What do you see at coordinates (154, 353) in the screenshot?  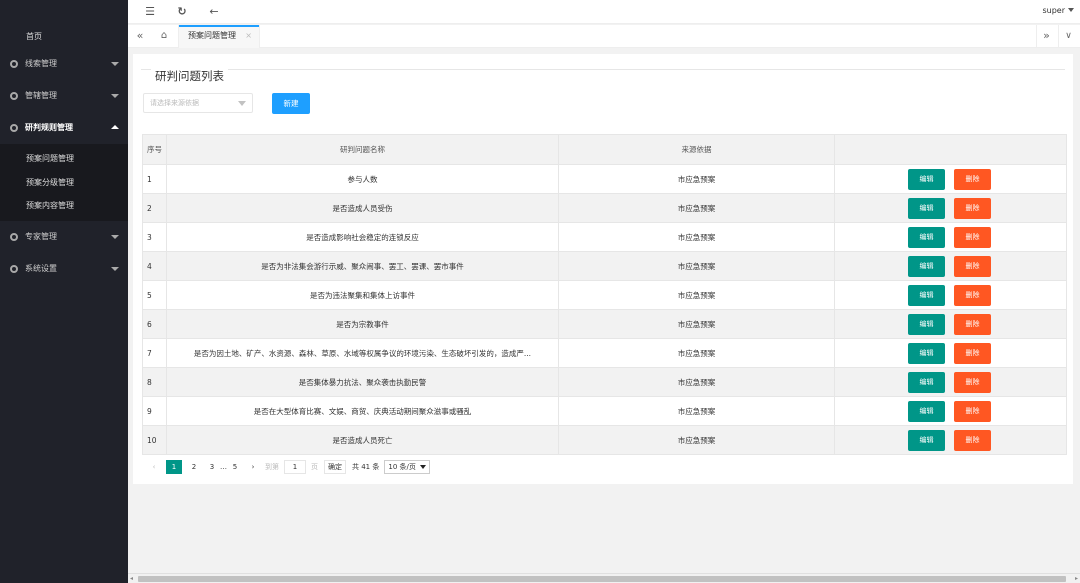 I see `cell-seq: 7` at bounding box center [154, 353].